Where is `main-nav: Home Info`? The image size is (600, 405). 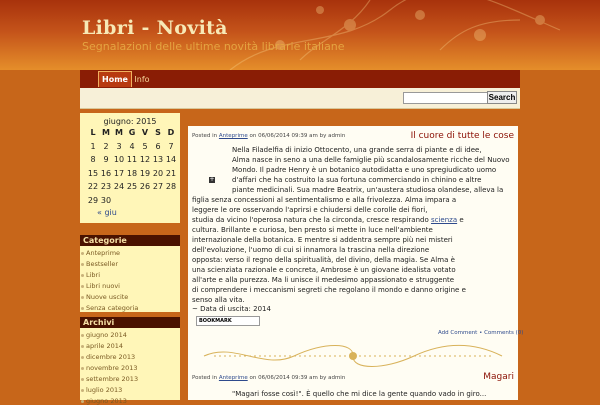 main-nav: Home Info is located at coordinates (300, 79).